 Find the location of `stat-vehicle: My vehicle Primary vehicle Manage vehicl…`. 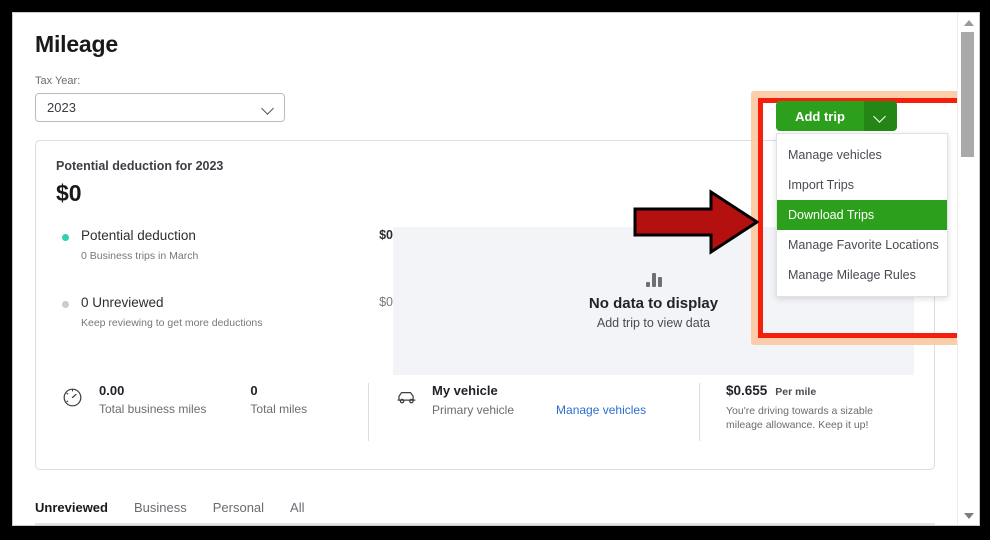

stat-vehicle: My vehicle Primary vehicle Manage vehicl… is located at coordinates (534, 400).